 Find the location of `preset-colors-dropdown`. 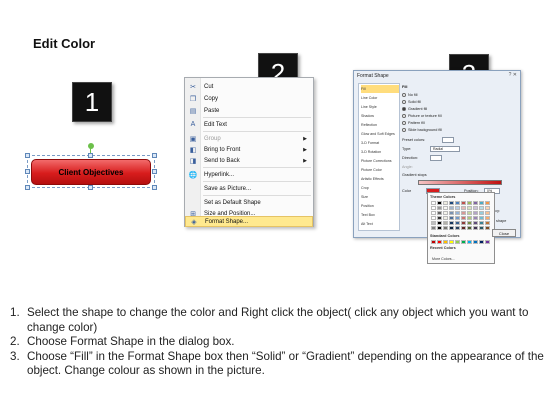

preset-colors-dropdown is located at coordinates (448, 140).